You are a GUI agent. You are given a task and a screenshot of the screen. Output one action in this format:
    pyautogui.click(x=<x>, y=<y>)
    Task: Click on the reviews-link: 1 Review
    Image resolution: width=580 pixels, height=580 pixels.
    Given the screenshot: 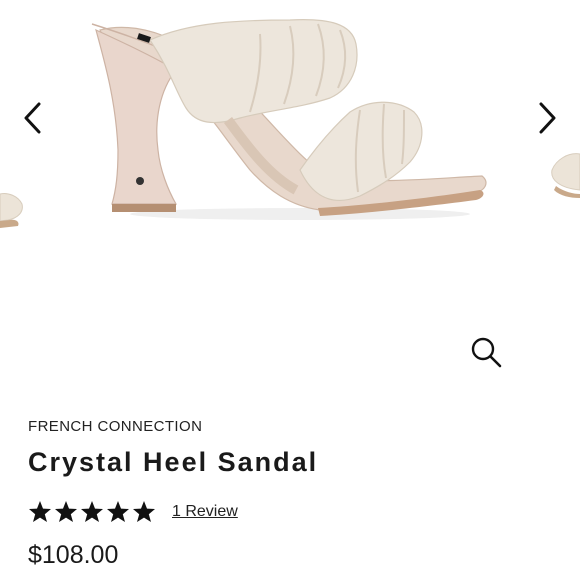 What is the action you would take?
    pyautogui.click(x=205, y=512)
    